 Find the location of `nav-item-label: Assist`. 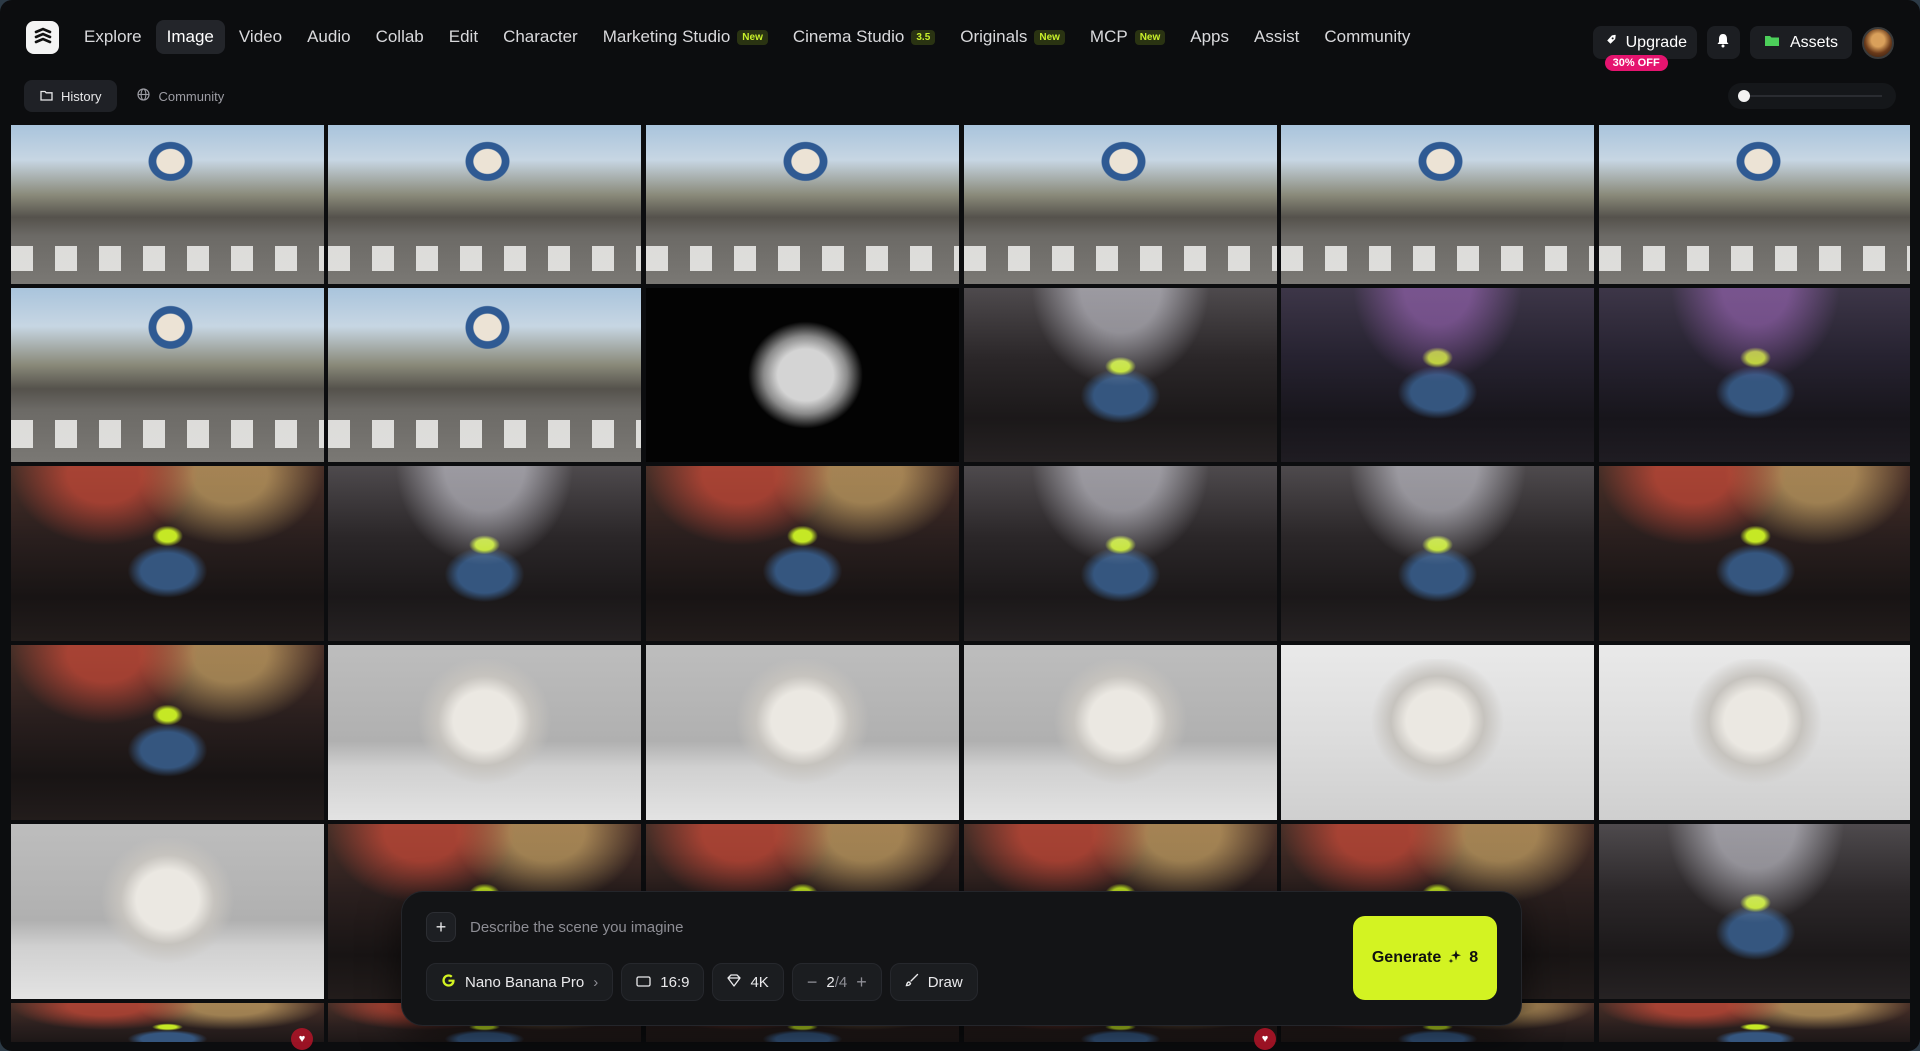

nav-item-label: Assist is located at coordinates (1277, 36).